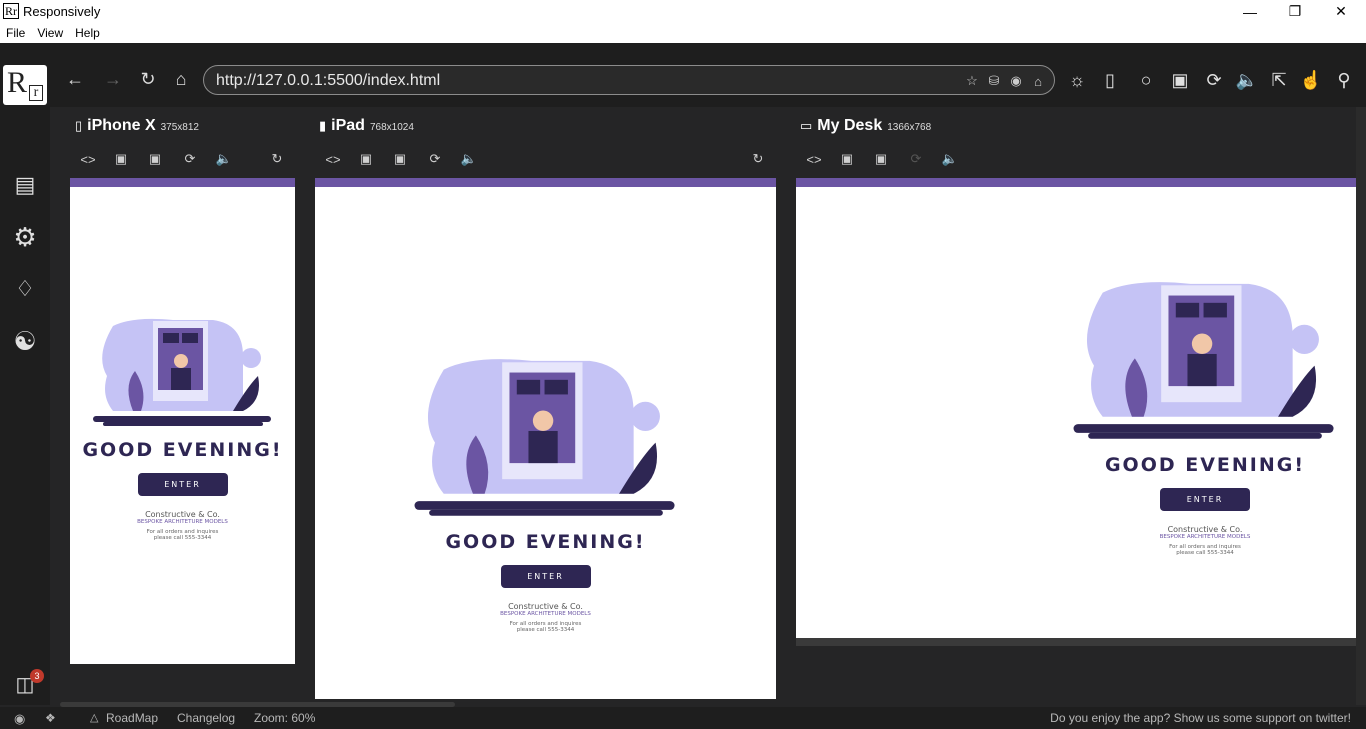  What do you see at coordinates (25, 237) in the screenshot?
I see `settings-gear-icon: ⚙` at bounding box center [25, 237].